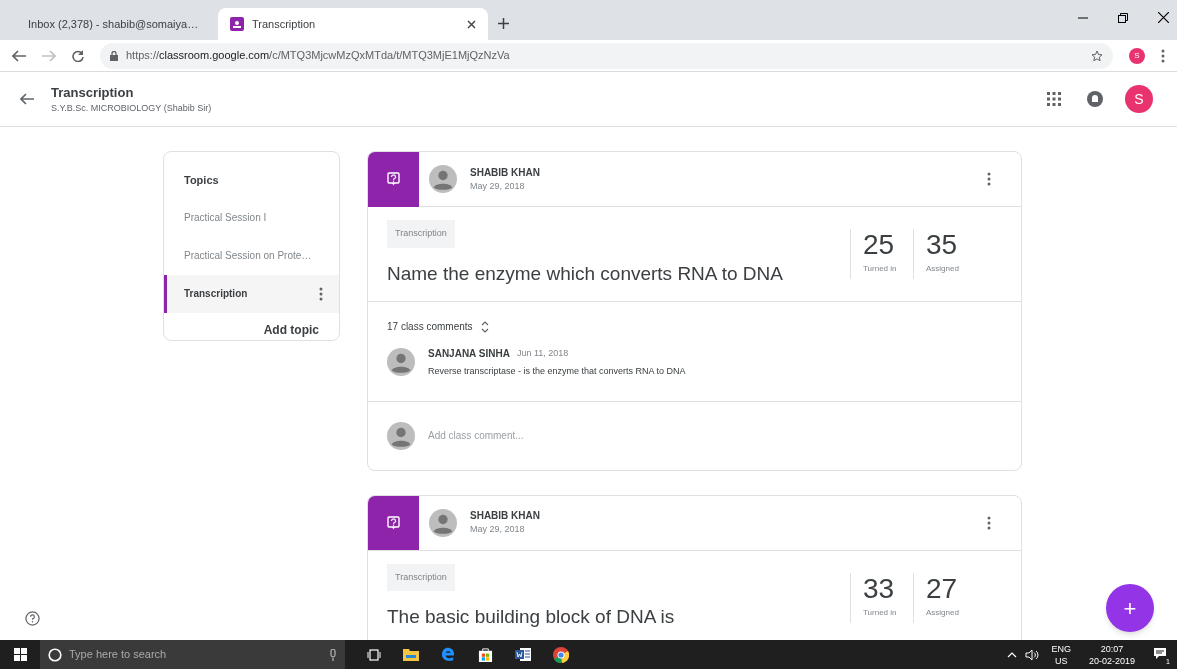 This screenshot has height=669, width=1177. I want to click on browser-tab: Transcription, so click(353, 24).